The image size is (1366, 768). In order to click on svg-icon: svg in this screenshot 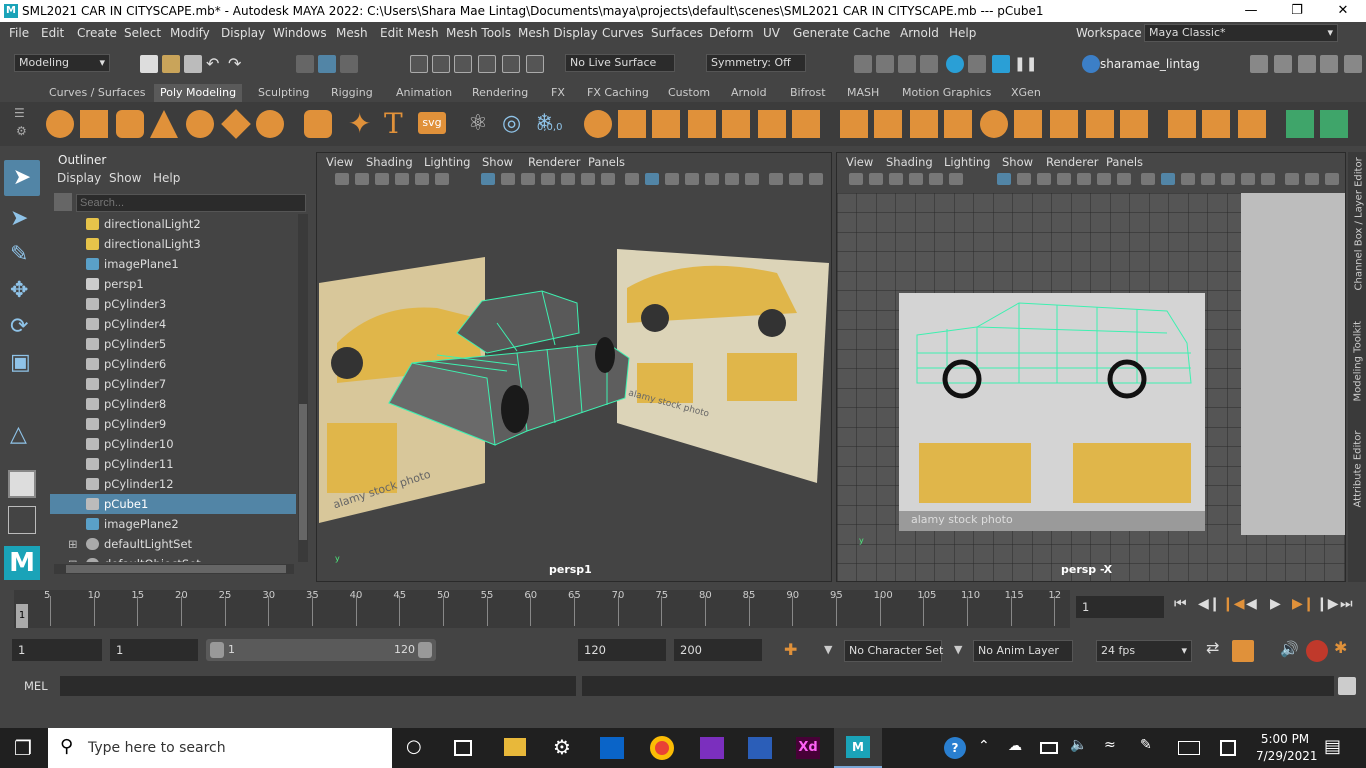, I will do `click(432, 123)`.